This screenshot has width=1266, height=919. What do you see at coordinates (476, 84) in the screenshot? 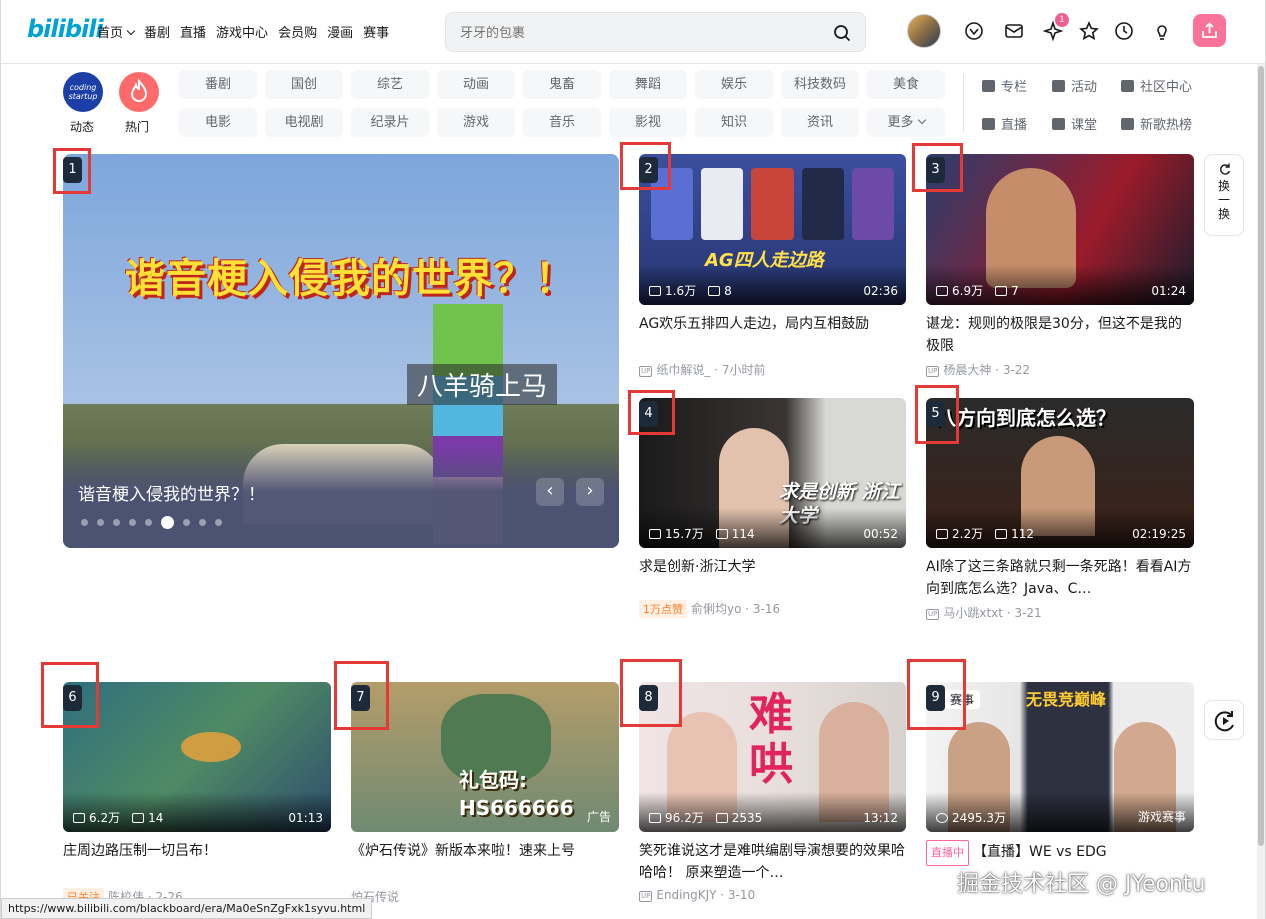
I see `channel-item: 动画` at bounding box center [476, 84].